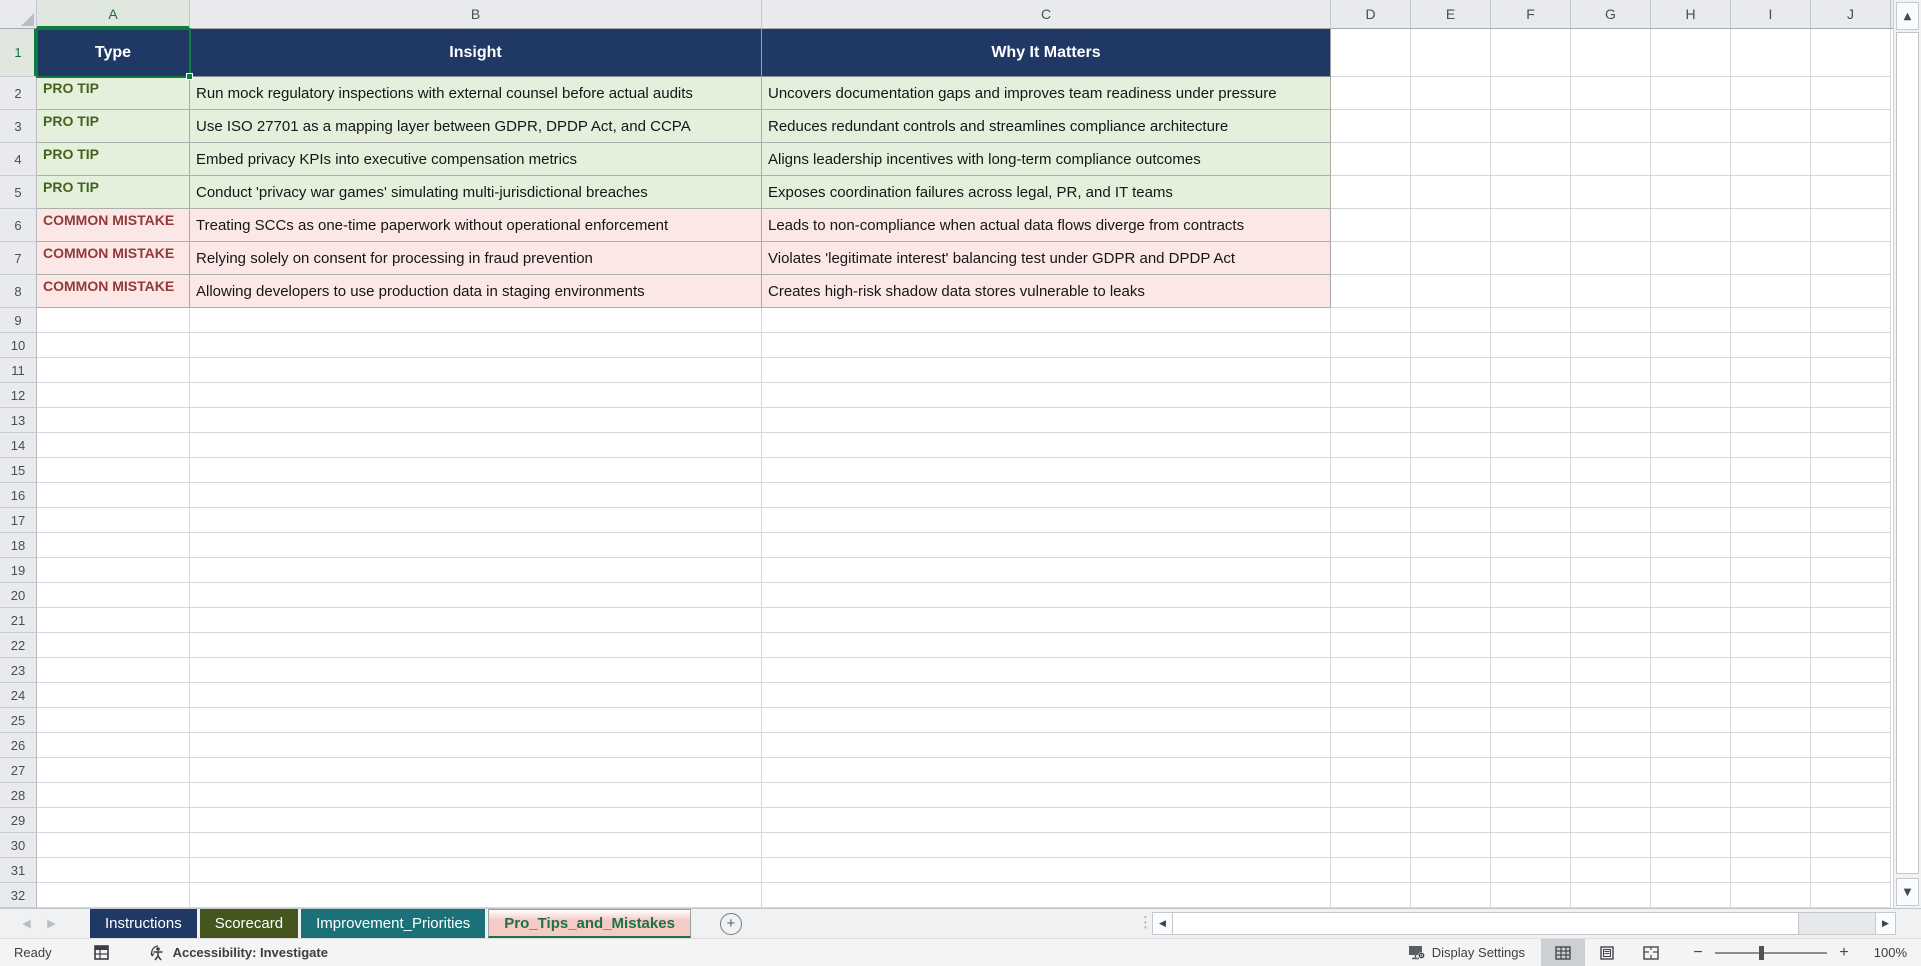 The width and height of the screenshot is (1921, 966). Describe the element at coordinates (1691, 870) in the screenshot. I see `cell-H31` at that location.